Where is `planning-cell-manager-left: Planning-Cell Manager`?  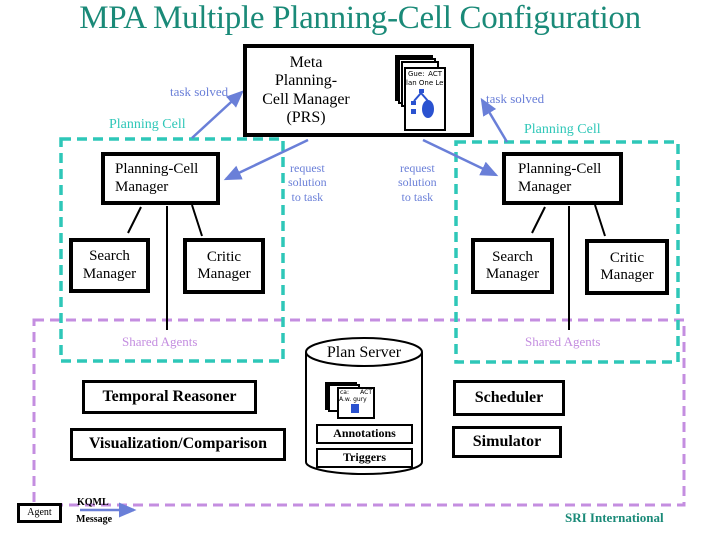
planning-cell-manager-left: Planning-Cell Manager is located at coordinates (160, 178).